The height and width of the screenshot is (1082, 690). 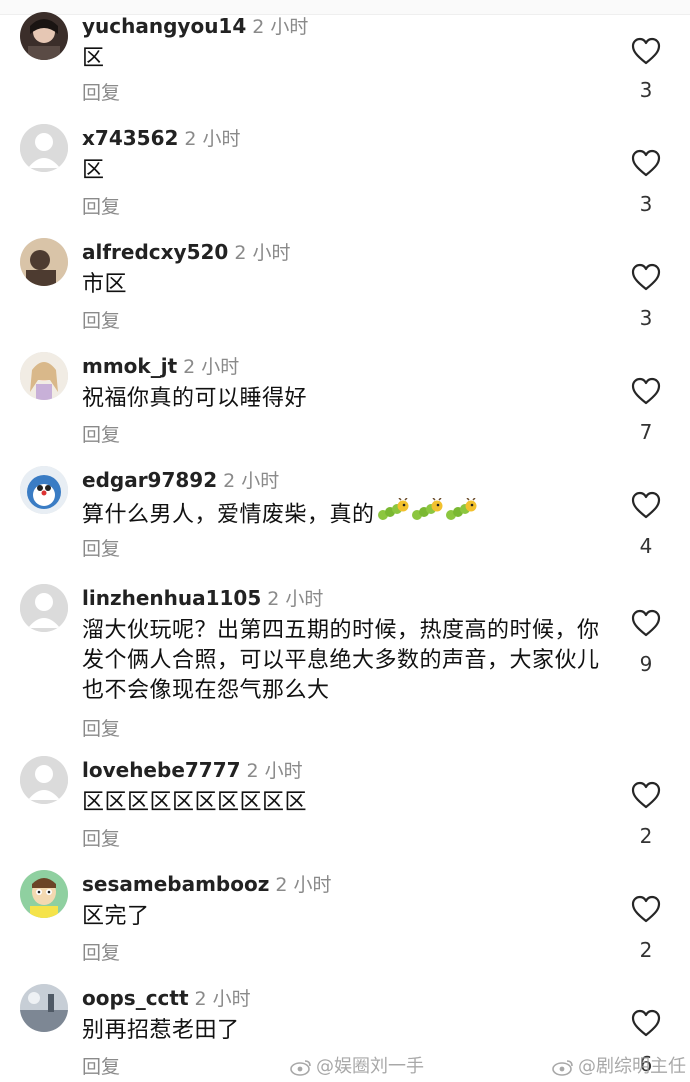 I want to click on like-count: 7, so click(x=646, y=432).